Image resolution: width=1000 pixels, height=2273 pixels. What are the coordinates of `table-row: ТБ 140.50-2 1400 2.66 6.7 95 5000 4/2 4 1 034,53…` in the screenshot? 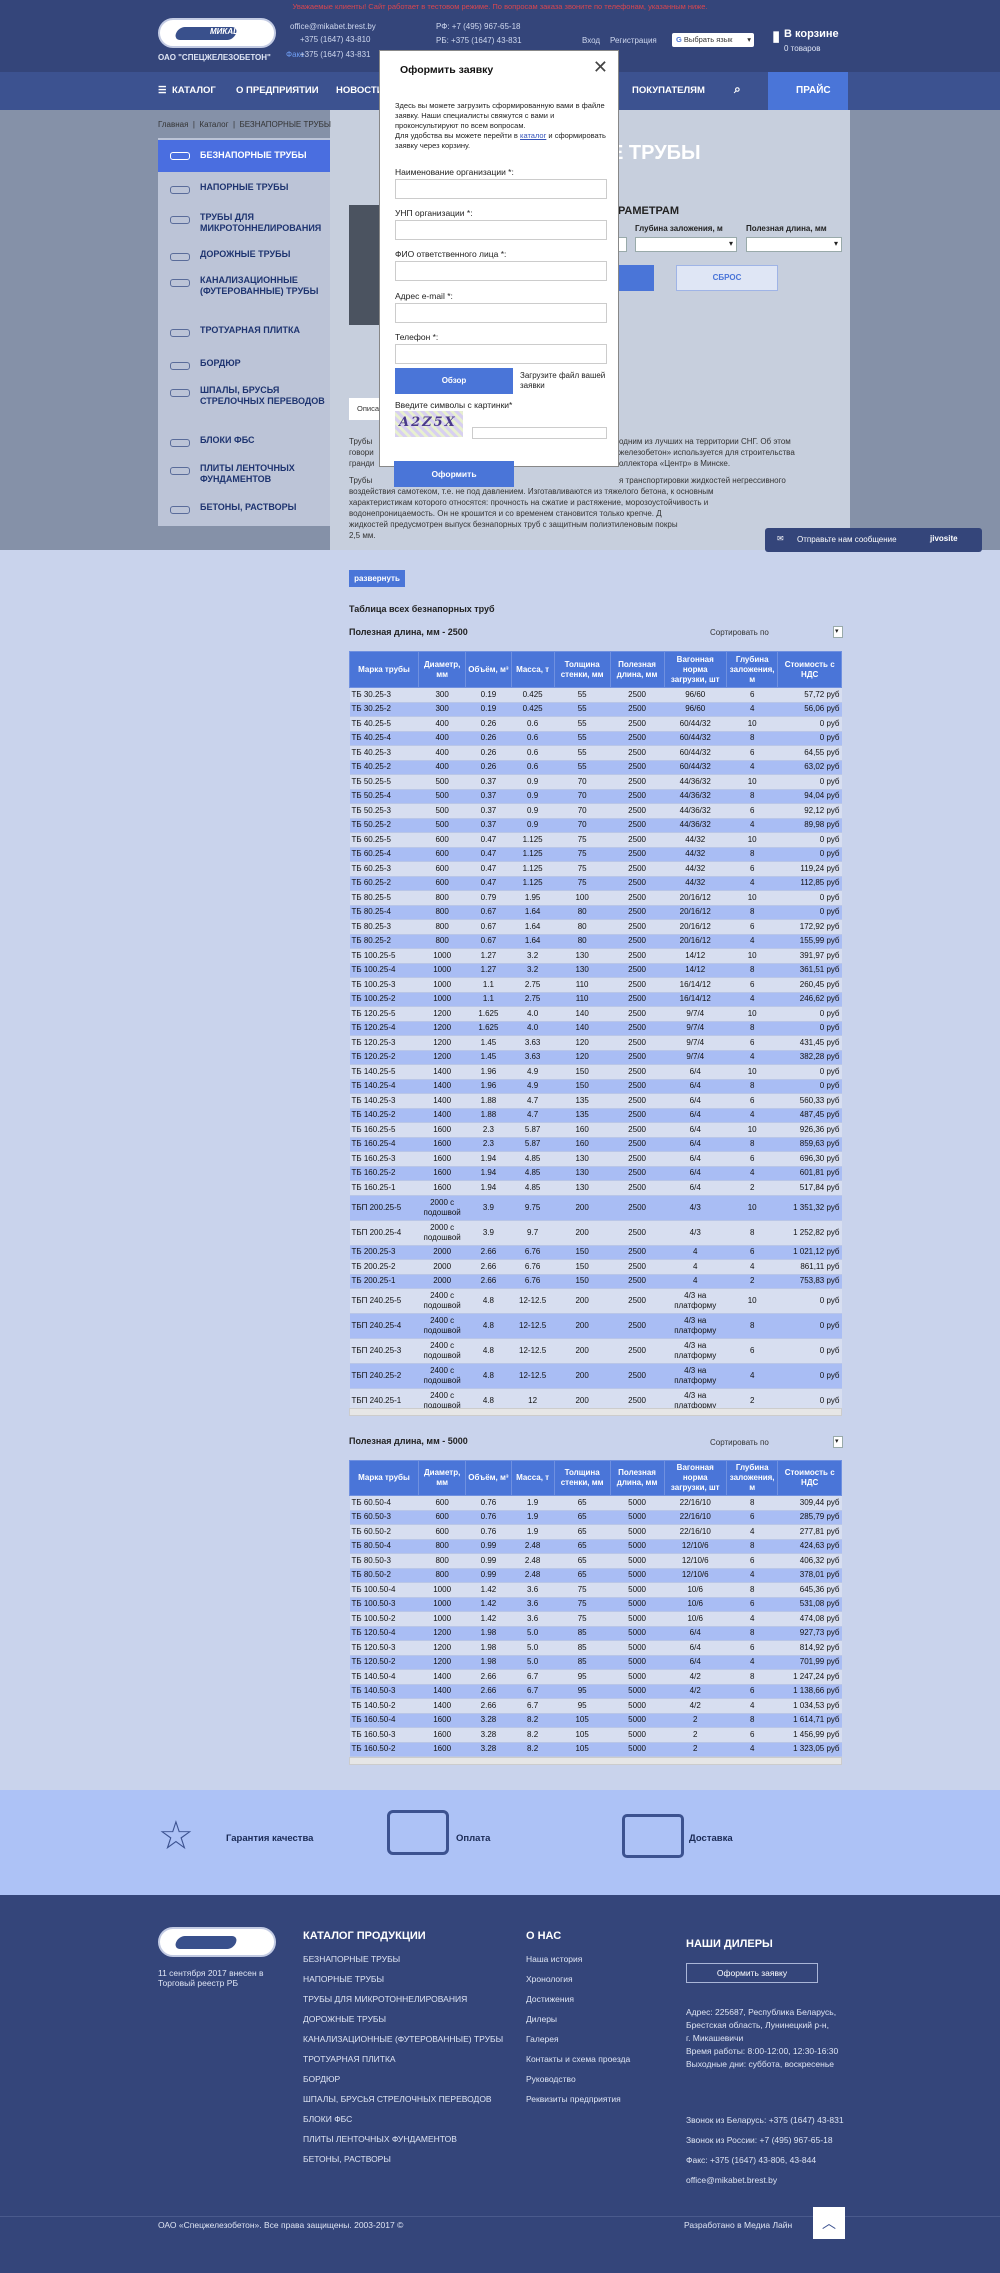 It's located at (595, 1706).